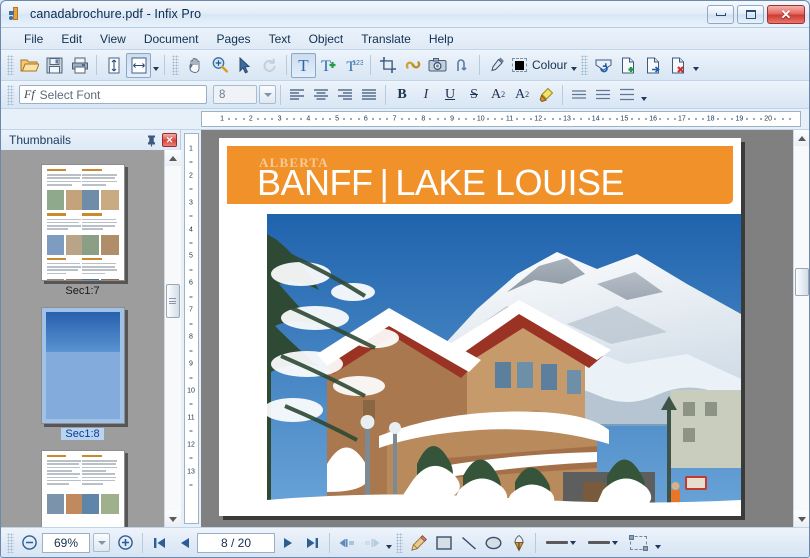 This screenshot has width=810, height=558. I want to click on line-spacing-1-icon, so click(579, 95).